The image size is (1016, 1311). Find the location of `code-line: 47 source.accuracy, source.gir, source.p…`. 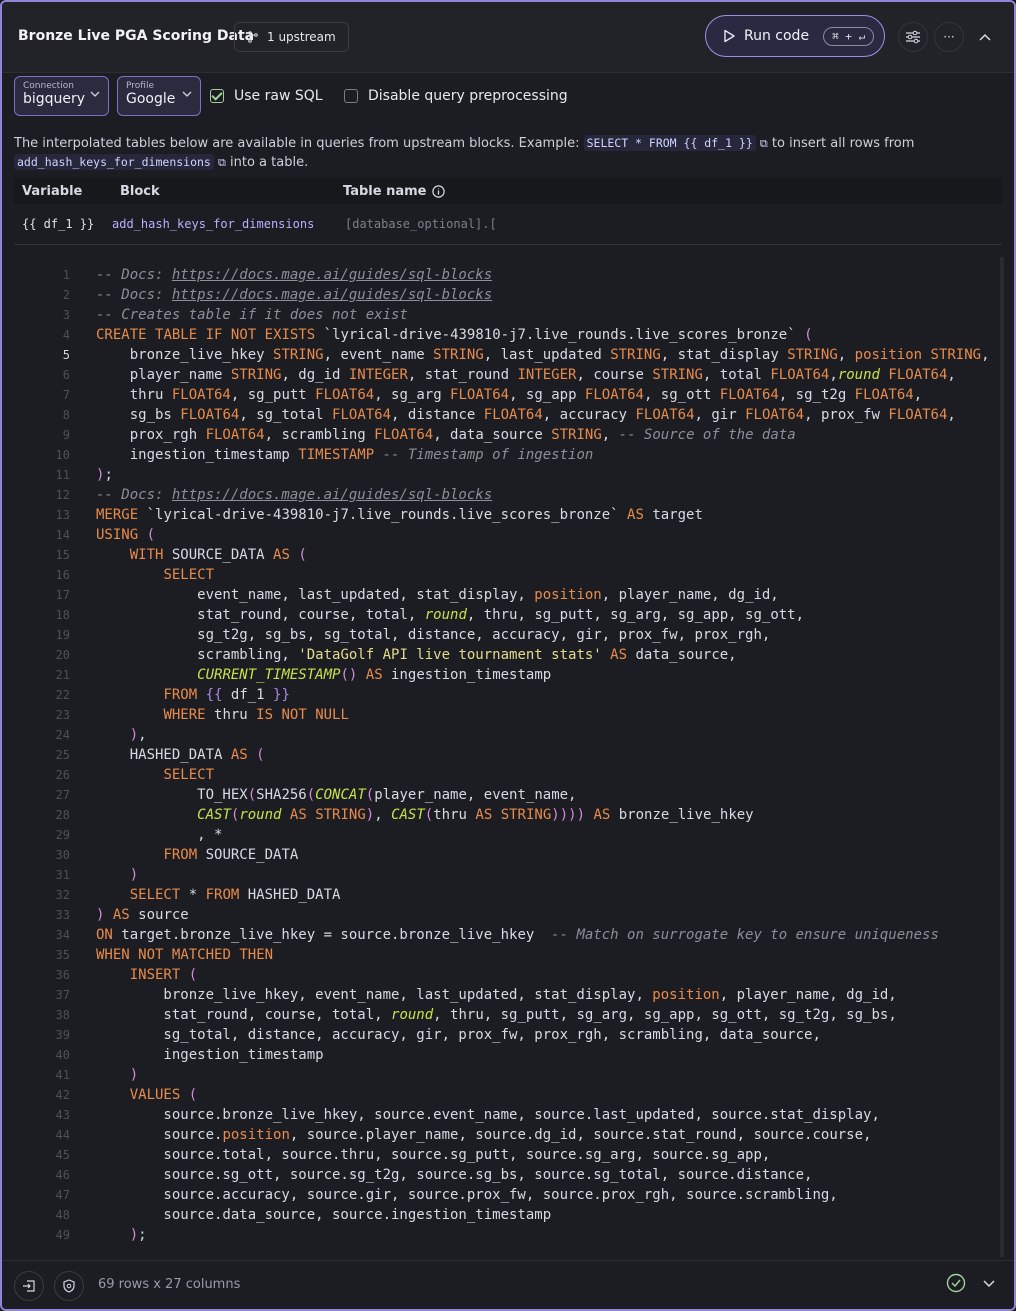

code-line: 47 source.accuracy, source.gir, source.p… is located at coordinates (510, 1195).